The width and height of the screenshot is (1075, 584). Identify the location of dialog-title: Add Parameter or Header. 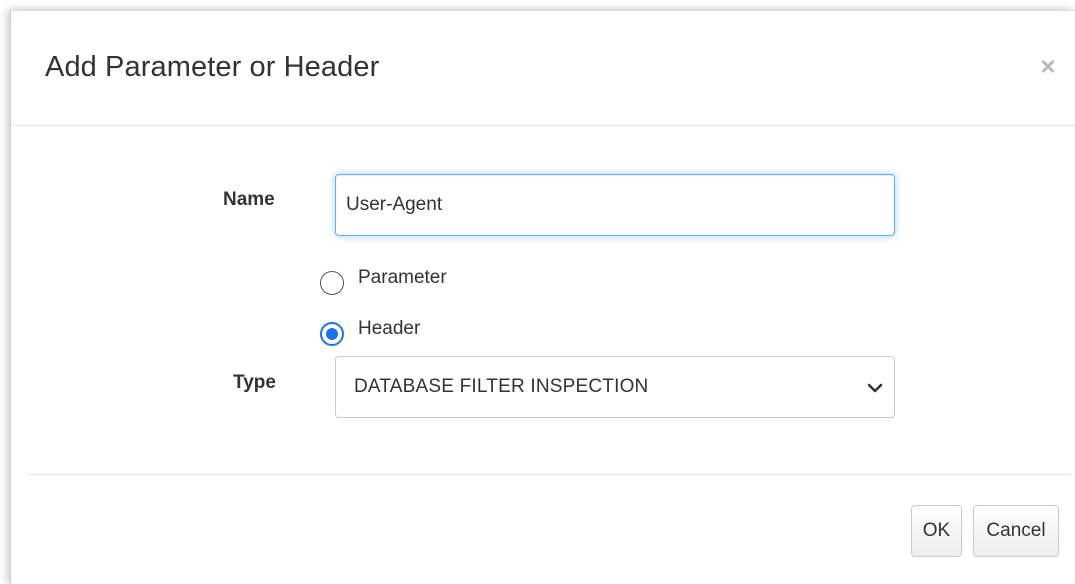
(212, 67).